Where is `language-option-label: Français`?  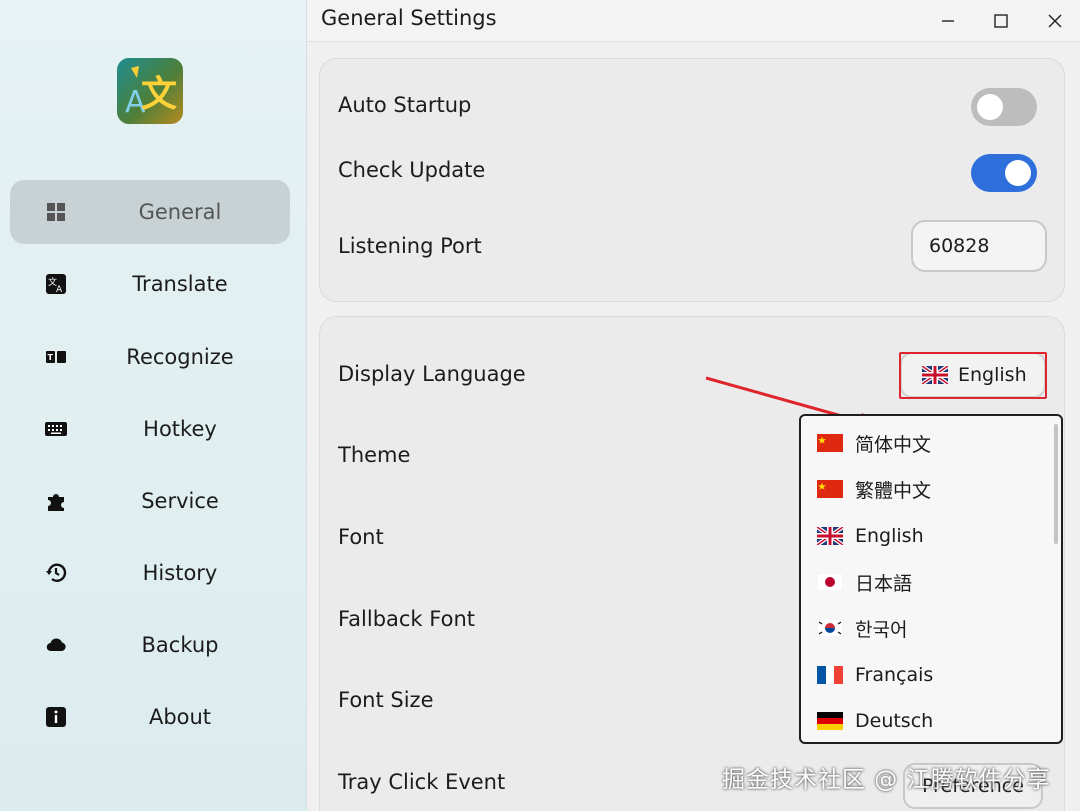 language-option-label: Français is located at coordinates (894, 675).